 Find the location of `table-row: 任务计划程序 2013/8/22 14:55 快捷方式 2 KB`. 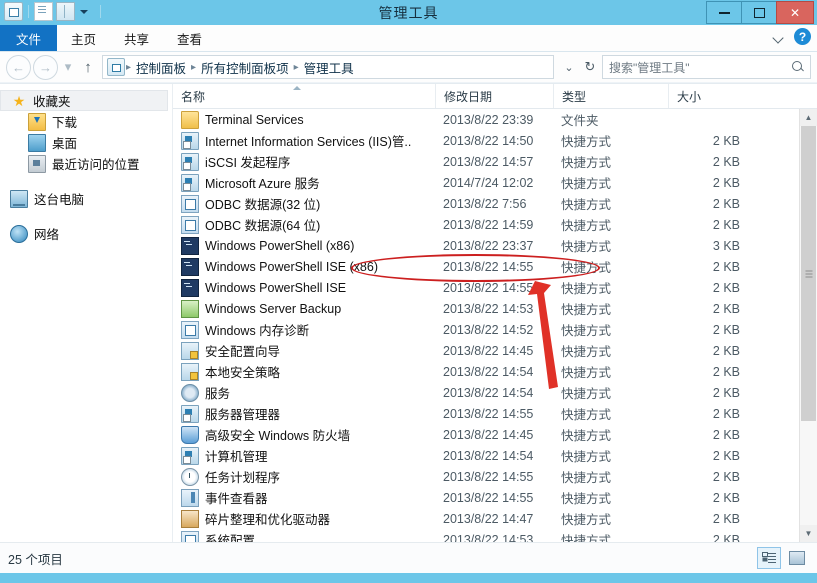

table-row: 任务计划程序 2013/8/22 14:55 快捷方式 2 KB is located at coordinates (495, 476).